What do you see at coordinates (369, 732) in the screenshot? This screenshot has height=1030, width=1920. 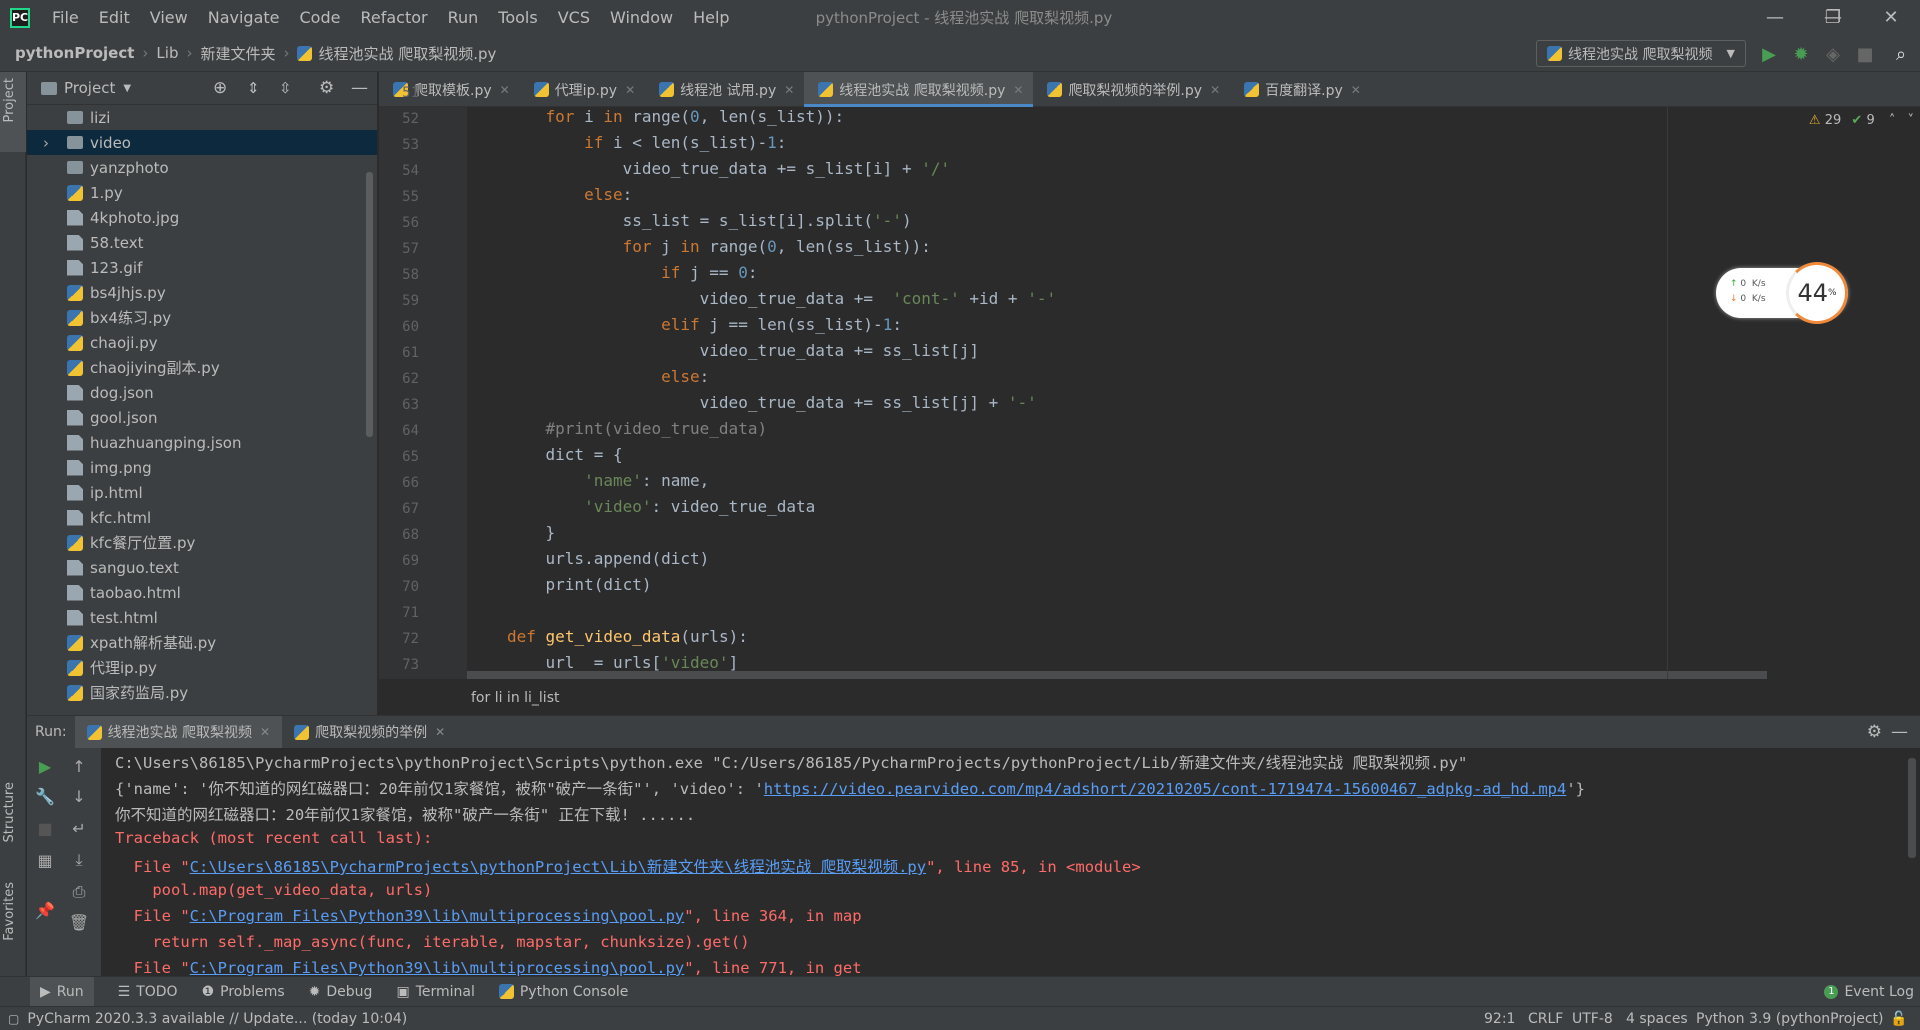 I see `run-tab-example: 爬取梨视频的举例 ✕` at bounding box center [369, 732].